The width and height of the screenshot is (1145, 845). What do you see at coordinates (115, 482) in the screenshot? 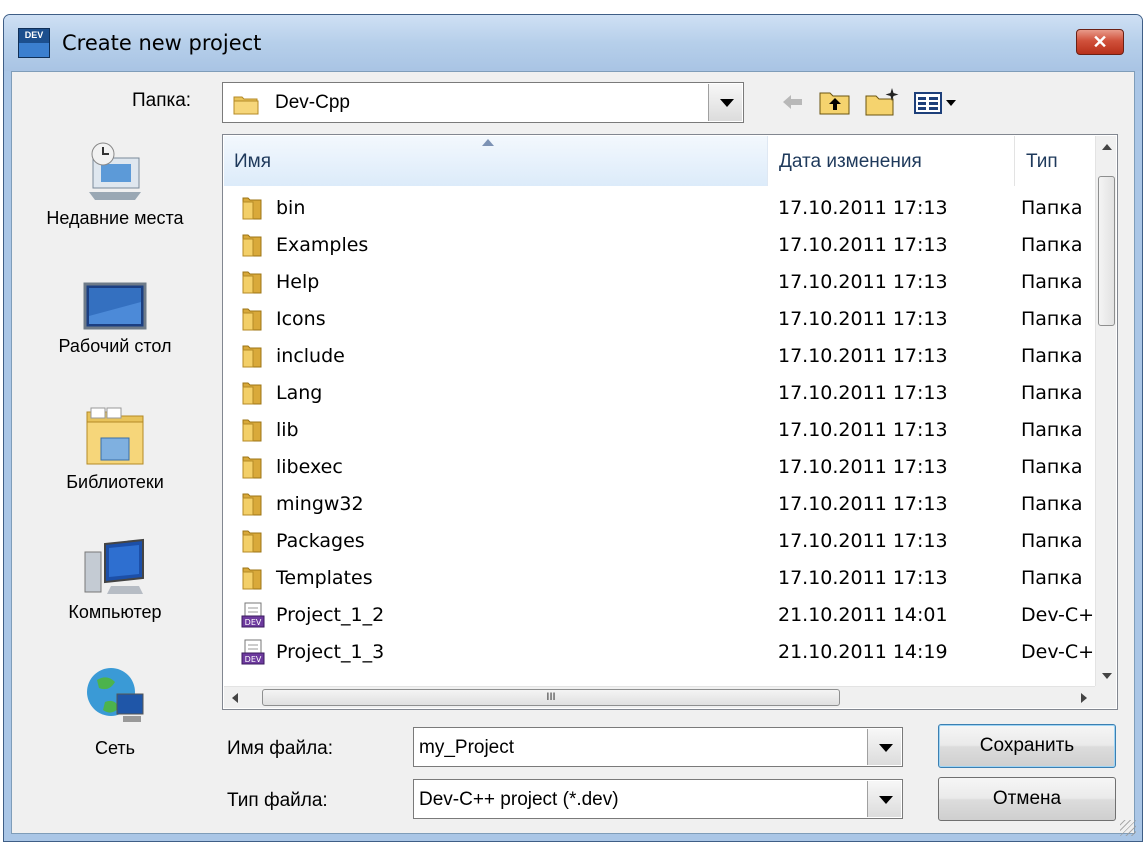
I see `place-label: Библиотеки` at bounding box center [115, 482].